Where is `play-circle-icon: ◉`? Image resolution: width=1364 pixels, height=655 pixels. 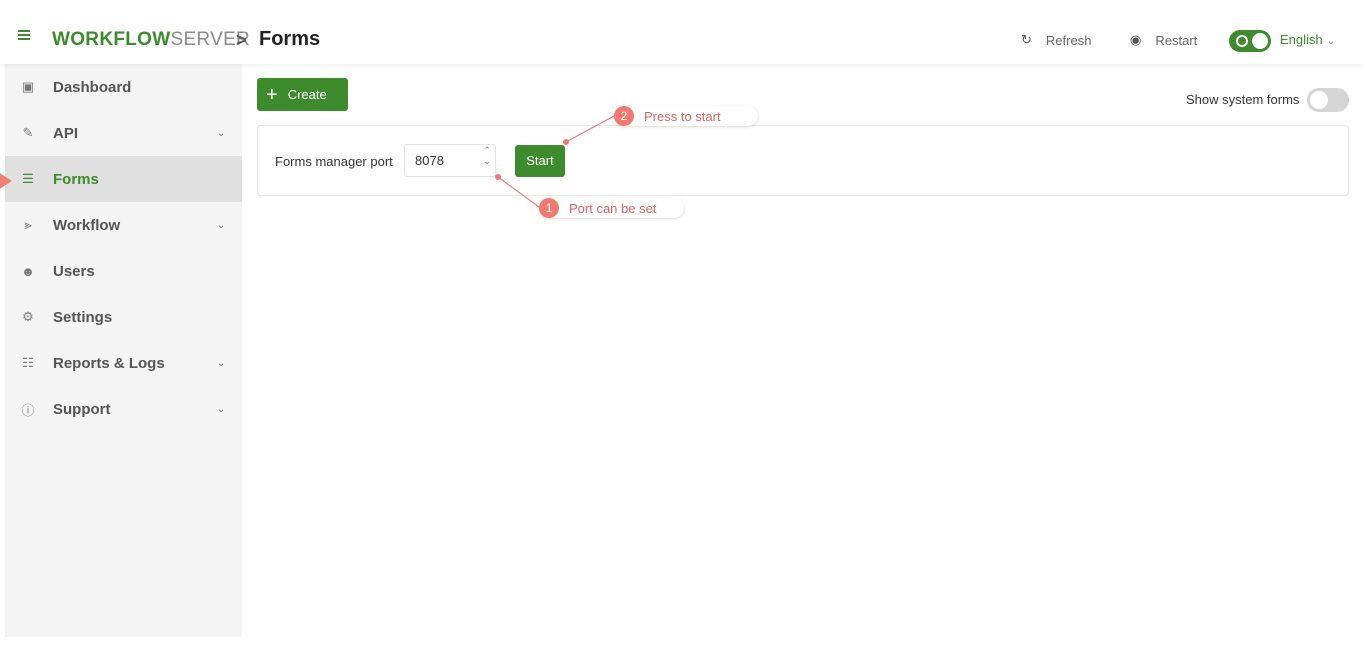
play-circle-icon: ◉ is located at coordinates (1136, 39).